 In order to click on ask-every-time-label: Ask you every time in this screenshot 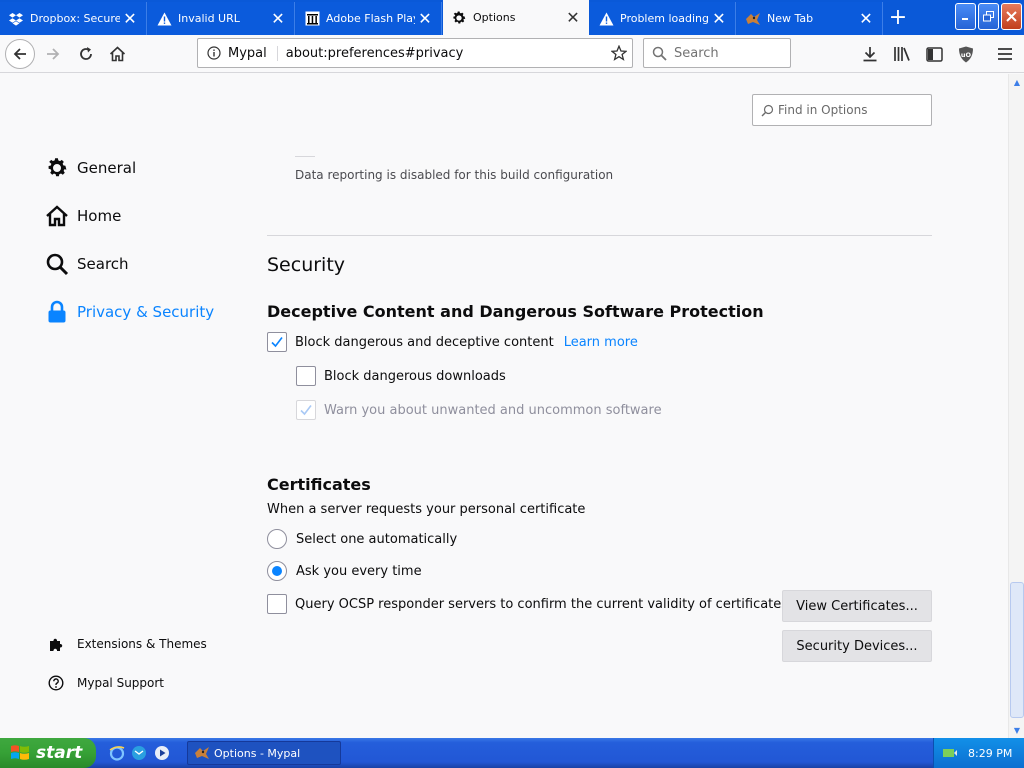, I will do `click(359, 571)`.